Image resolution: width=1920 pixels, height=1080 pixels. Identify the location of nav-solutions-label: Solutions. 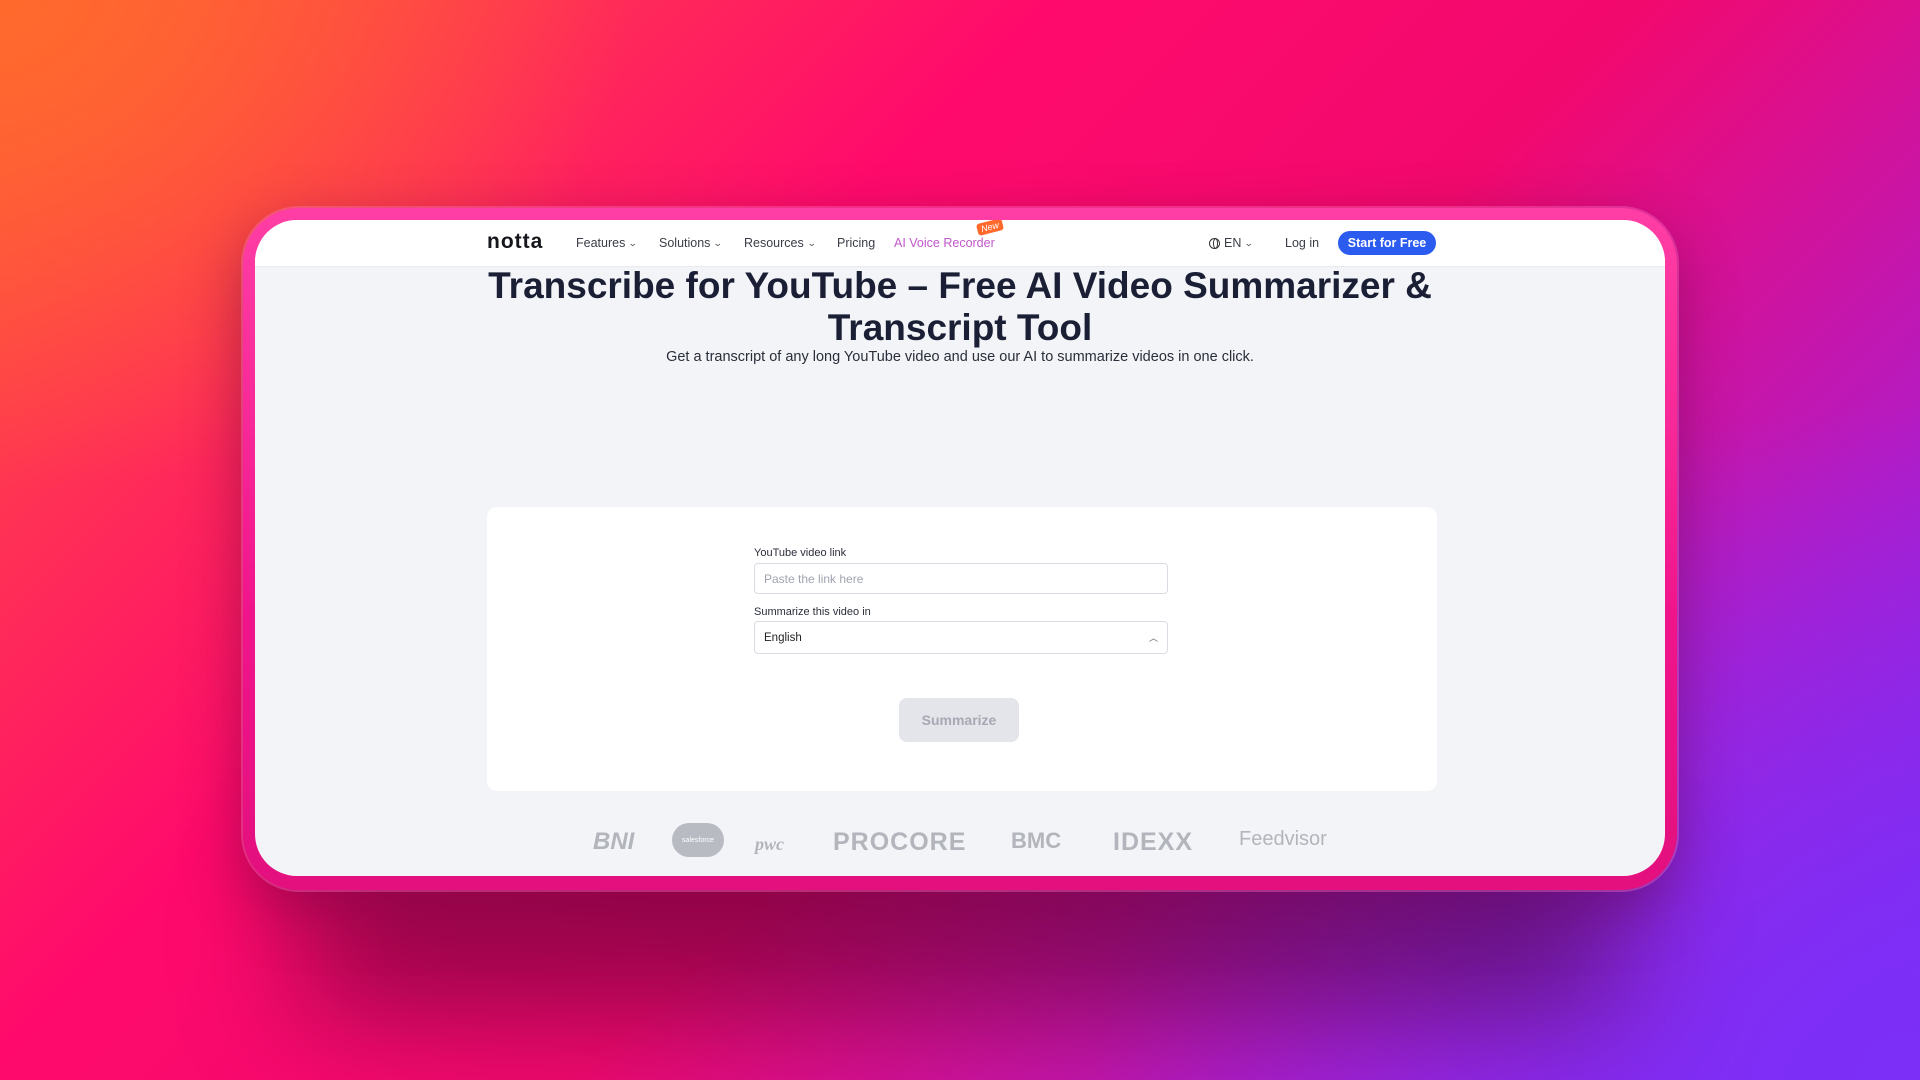
(685, 243).